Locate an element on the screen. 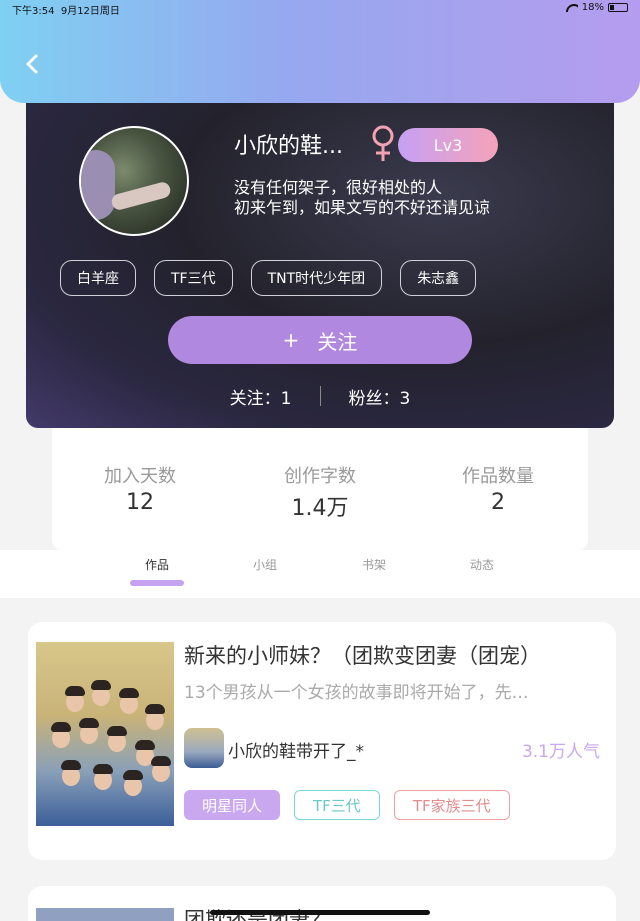 This screenshot has width=640, height=921. plus-icon: + is located at coordinates (291, 340).